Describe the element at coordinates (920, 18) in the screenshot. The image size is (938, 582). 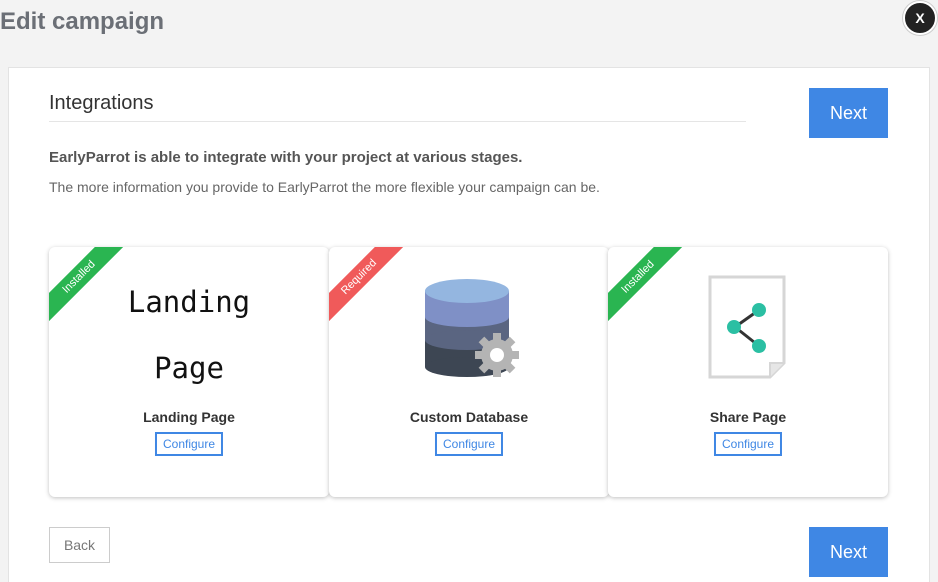
I see `close-button: X` at that location.